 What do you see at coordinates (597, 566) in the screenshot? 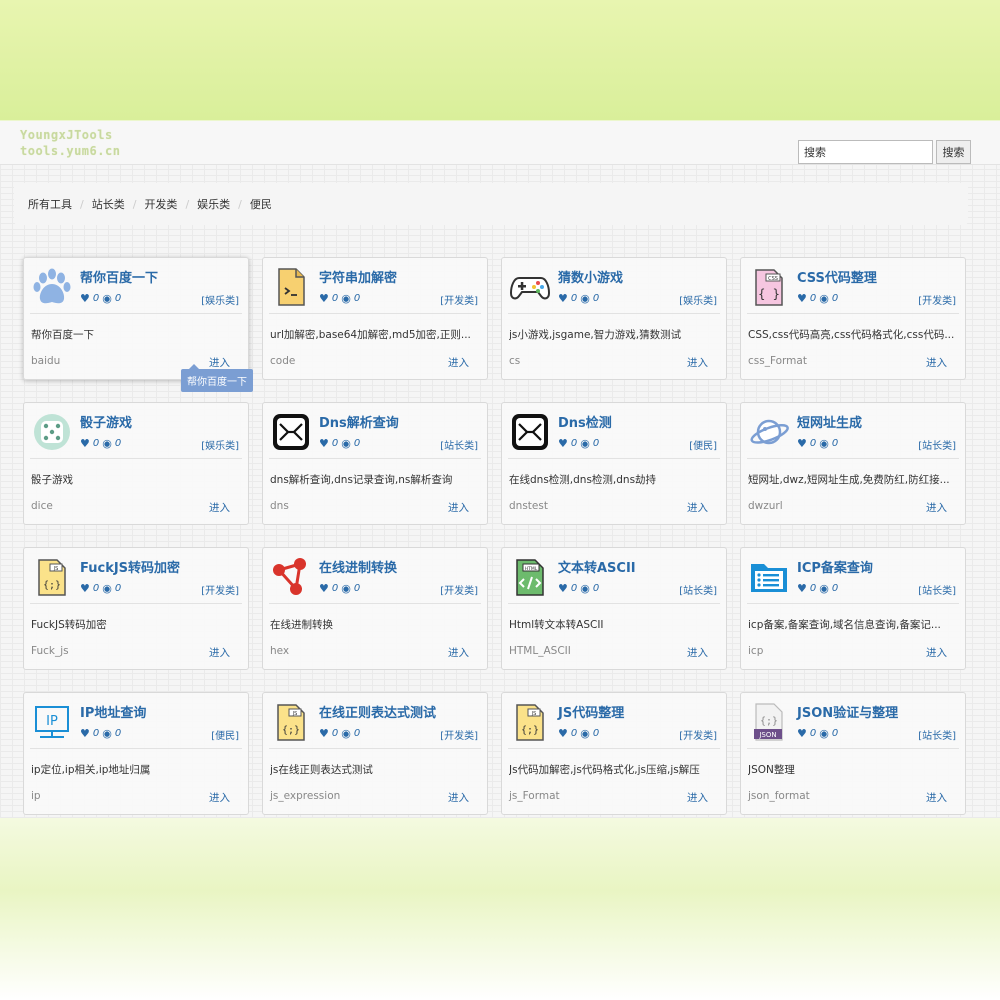
I see `tool-title: 文本转ASCII` at bounding box center [597, 566].